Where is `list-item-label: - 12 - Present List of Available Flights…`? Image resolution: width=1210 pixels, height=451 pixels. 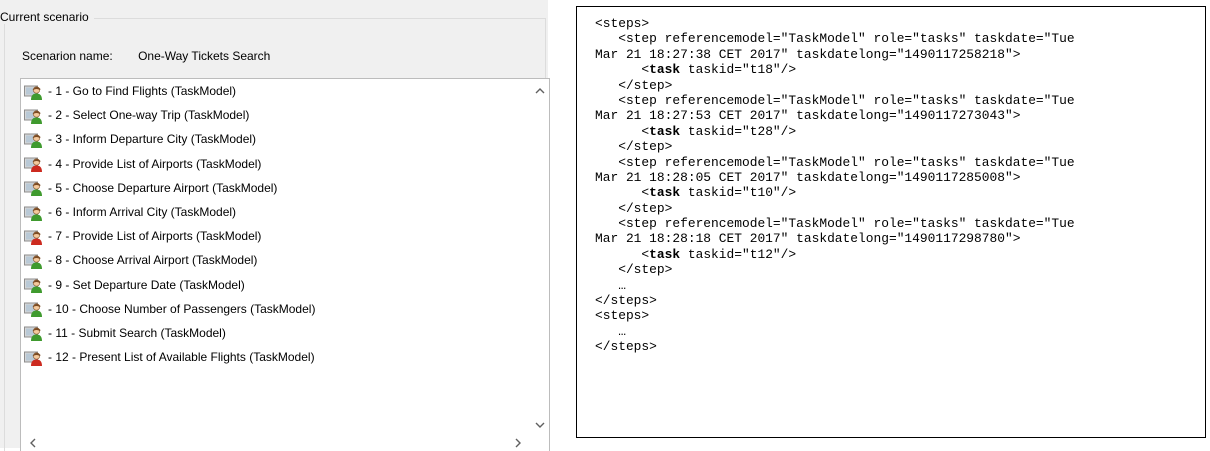 list-item-label: - 12 - Present List of Available Flights… is located at coordinates (181, 357).